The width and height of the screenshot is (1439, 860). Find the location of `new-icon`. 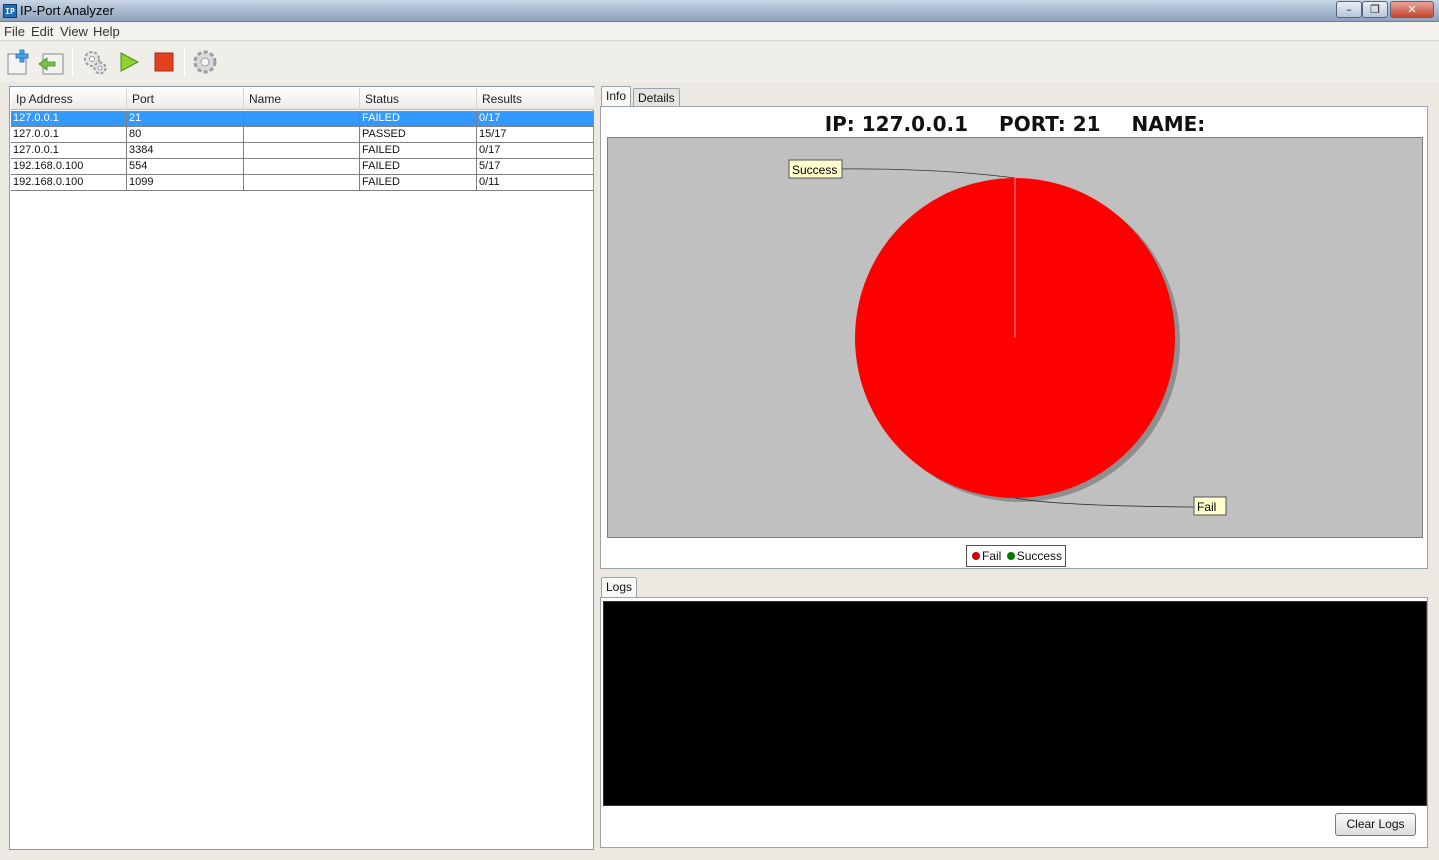

new-icon is located at coordinates (18, 62).